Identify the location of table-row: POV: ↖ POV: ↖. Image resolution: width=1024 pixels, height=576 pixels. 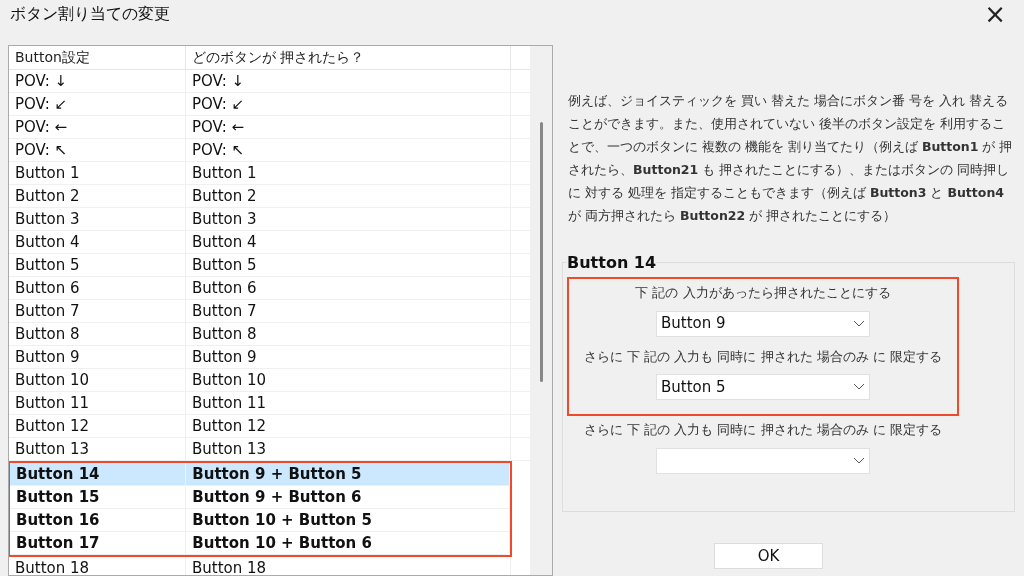
(270, 150).